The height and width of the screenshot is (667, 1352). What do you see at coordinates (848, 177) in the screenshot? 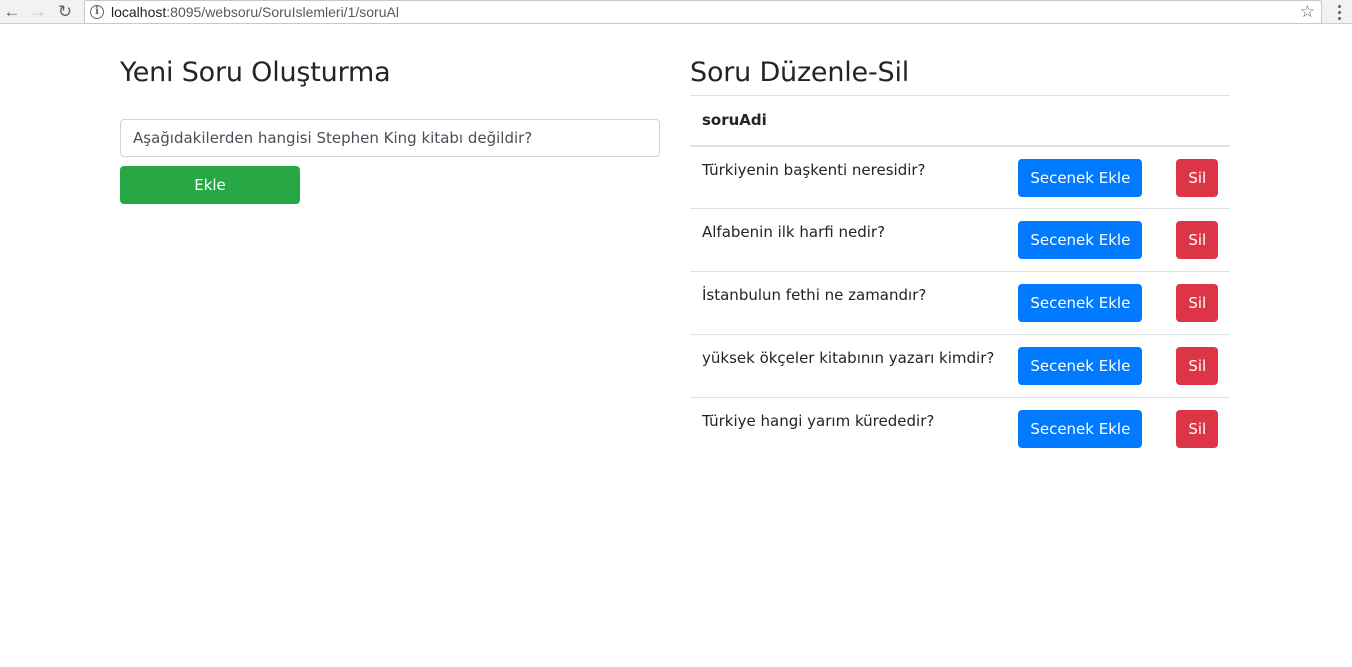
I see `question-text: Türkiyenin başkenti neresidir?` at bounding box center [848, 177].